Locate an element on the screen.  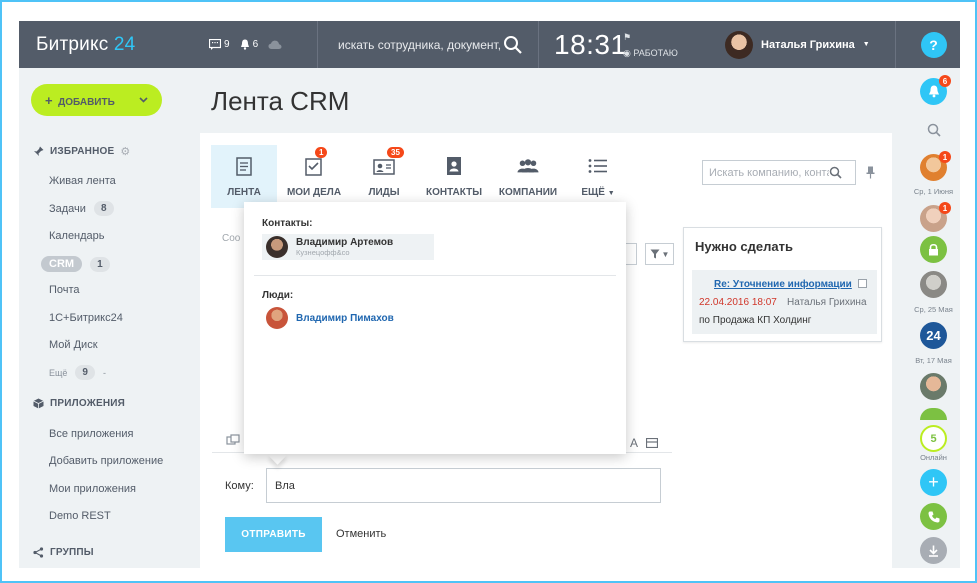
sidebar-item-add-app: Добавить приложение is located at coordinates (106, 461).